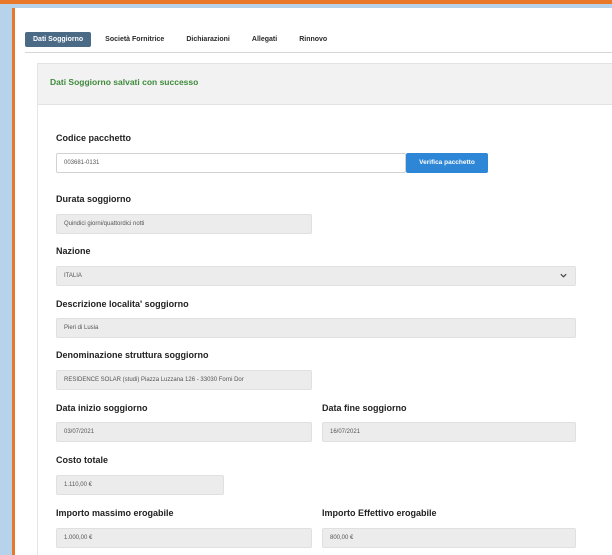  I want to click on data-fine-field: 16/07/2021, so click(449, 432).